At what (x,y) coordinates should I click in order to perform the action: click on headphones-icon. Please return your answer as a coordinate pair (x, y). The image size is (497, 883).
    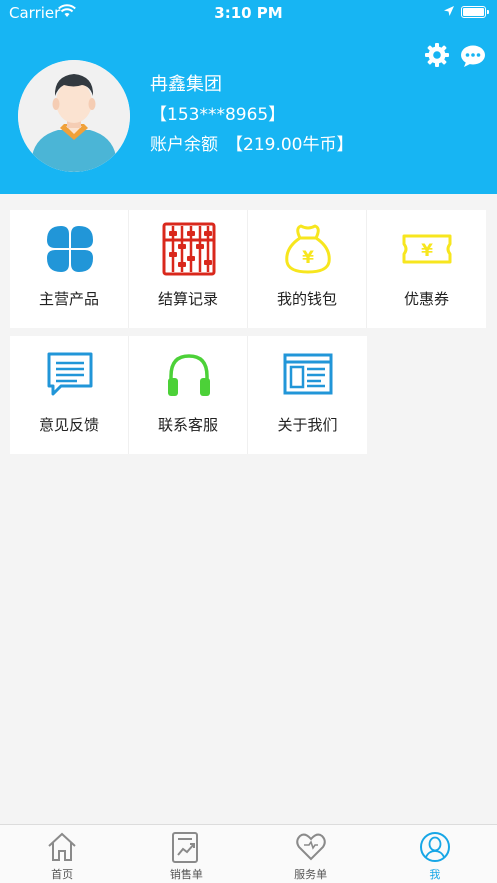
    Looking at the image, I should click on (189, 375).